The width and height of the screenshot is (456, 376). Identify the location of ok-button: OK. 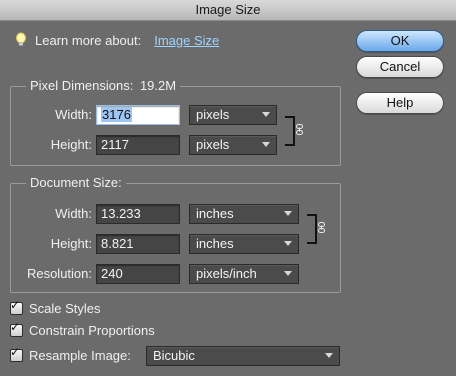
(400, 41).